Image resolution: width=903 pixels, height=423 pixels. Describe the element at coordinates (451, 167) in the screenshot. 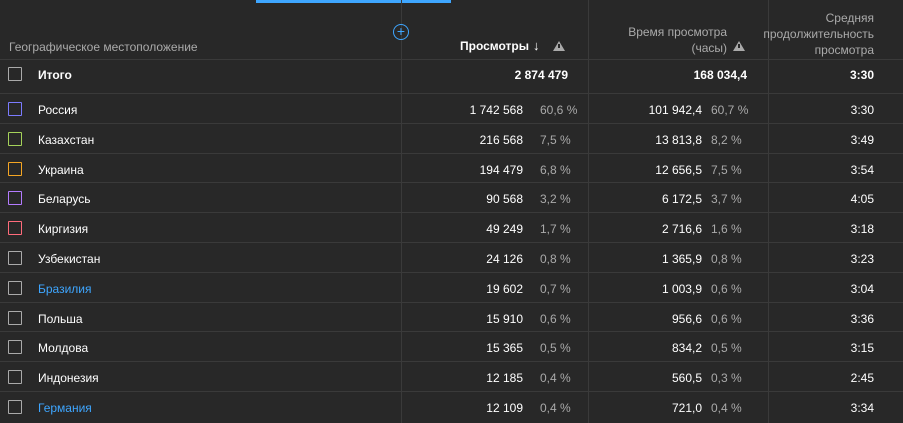

I see `table-row: Украина 194 479 6,8 % 12 656,5 7,5 % 3:54` at that location.